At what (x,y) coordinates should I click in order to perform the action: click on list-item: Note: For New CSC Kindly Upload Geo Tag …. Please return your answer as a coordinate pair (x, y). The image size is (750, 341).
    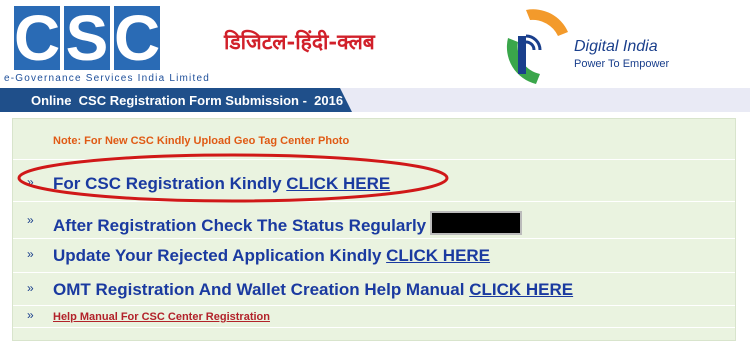
    Looking at the image, I should click on (374, 139).